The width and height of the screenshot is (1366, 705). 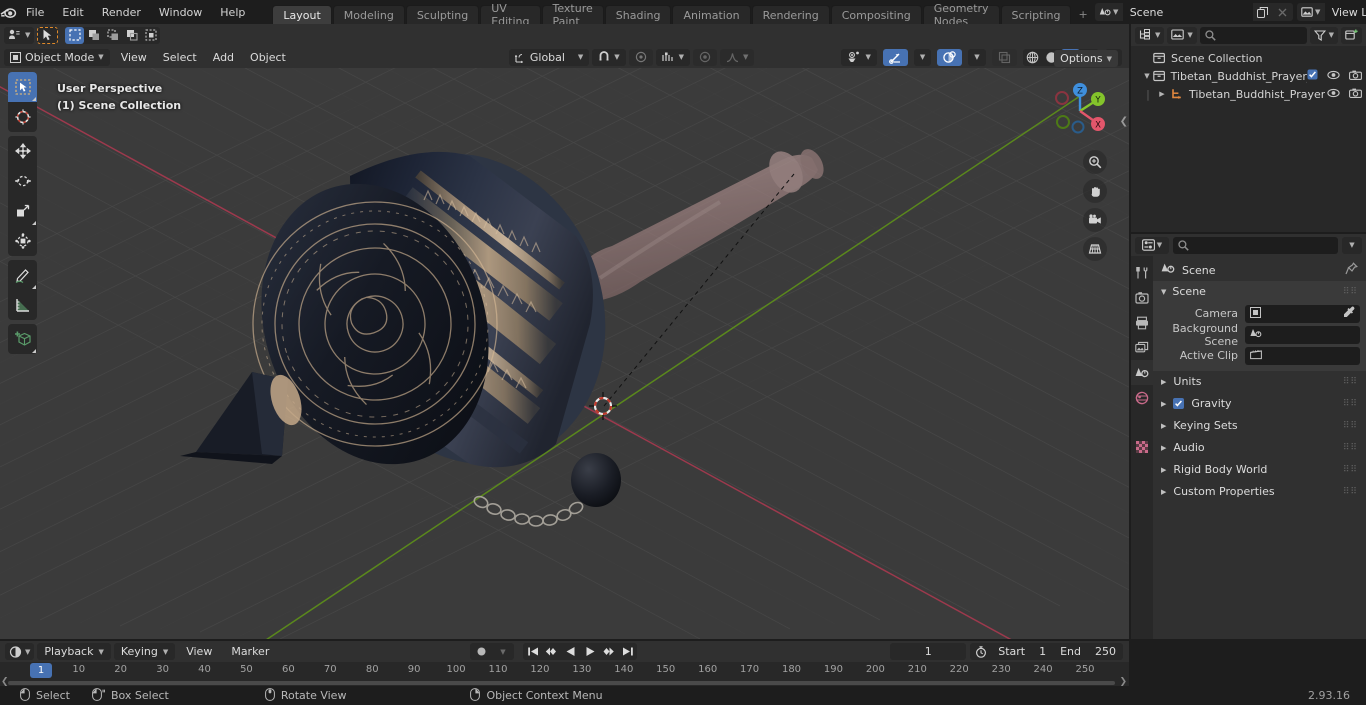 What do you see at coordinates (1108, 12) in the screenshot?
I see `scene-icon: ▼` at bounding box center [1108, 12].